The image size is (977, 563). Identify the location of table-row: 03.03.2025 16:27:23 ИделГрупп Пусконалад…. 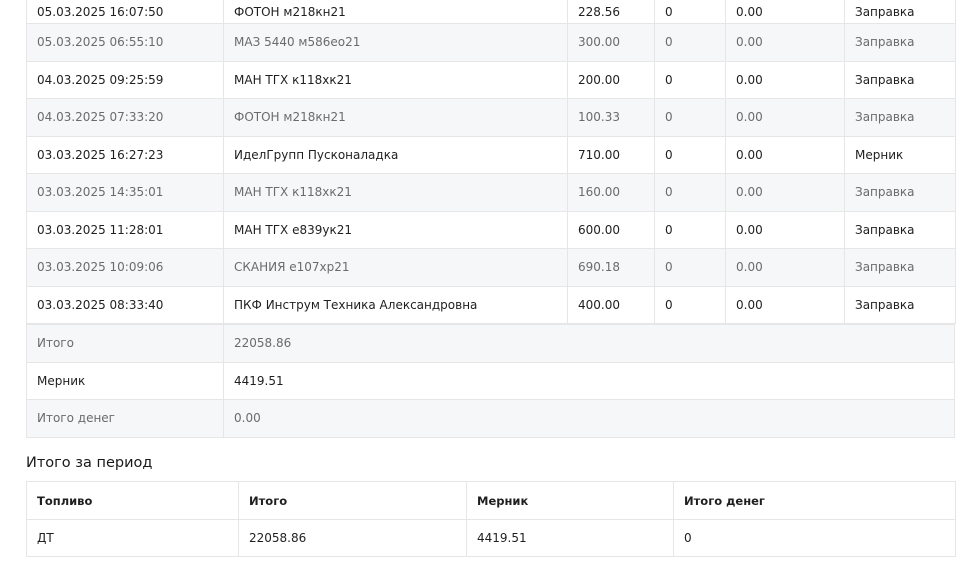
(491, 154).